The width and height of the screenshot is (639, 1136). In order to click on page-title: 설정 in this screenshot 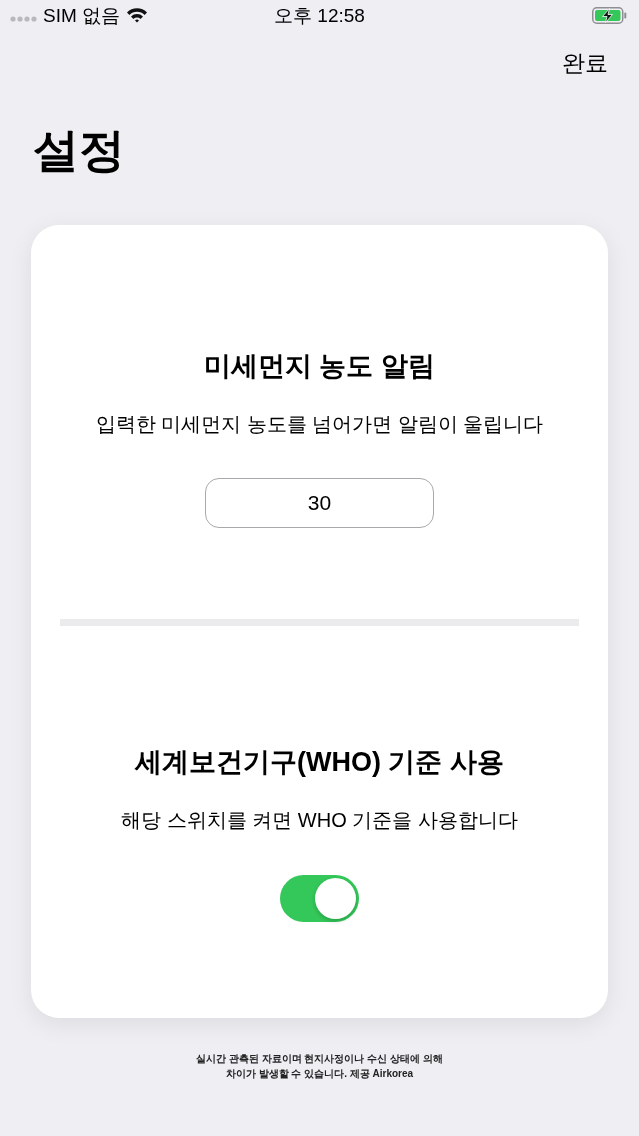, I will do `click(79, 150)`.